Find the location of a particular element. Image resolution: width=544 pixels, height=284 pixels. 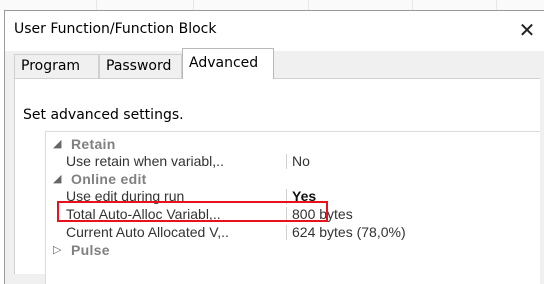

title-bar: User Function/Function Block ✕ is located at coordinates (274, 31).